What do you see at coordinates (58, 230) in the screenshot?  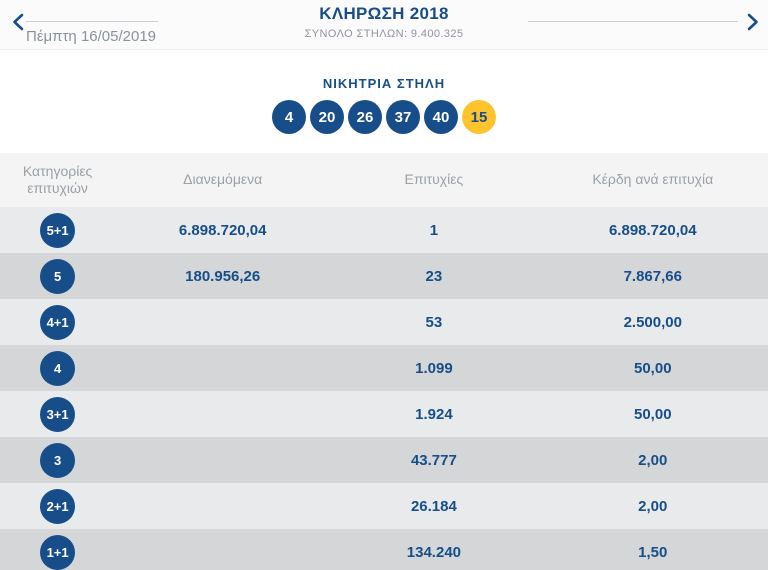 I see `category-badge: 5+1` at bounding box center [58, 230].